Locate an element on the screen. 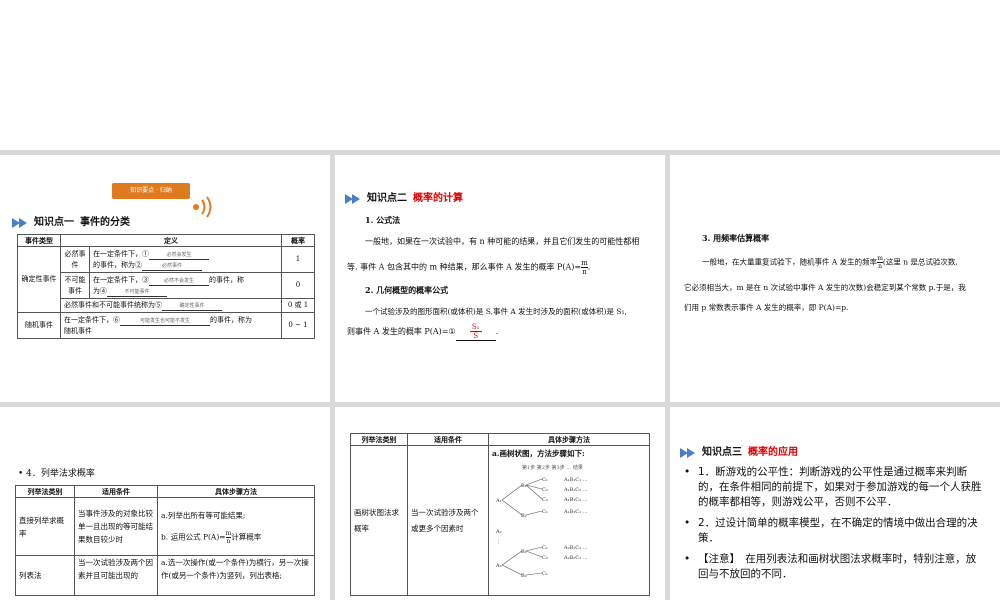 This screenshot has width=1000, height=600. certain-probability: 0 或 1 is located at coordinates (298, 305).